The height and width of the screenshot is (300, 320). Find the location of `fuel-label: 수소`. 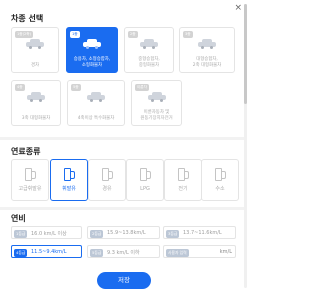

fuel-label: 수소 is located at coordinates (220, 189).